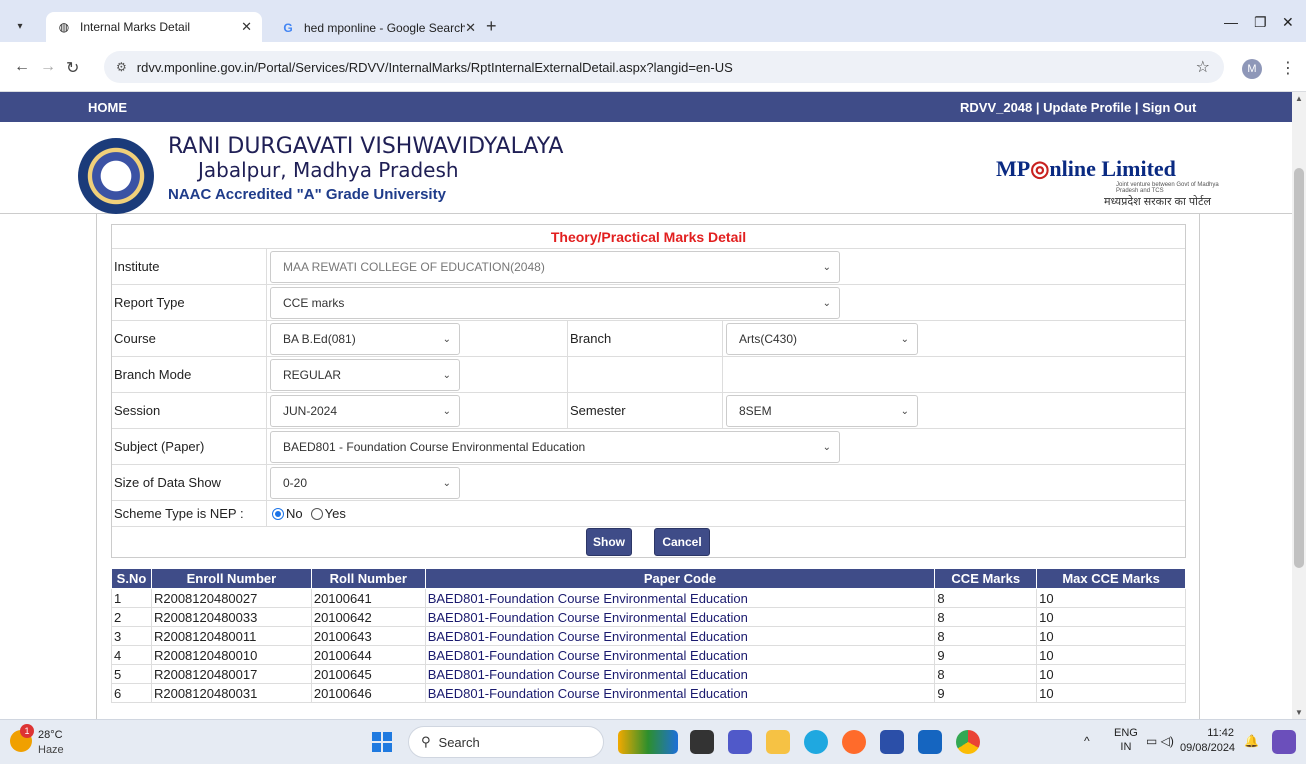 Image resolution: width=1306 pixels, height=764 pixels. Describe the element at coordinates (307, 194) in the screenshot. I see `accreditation-text: NAAC Accredited "A" Grade University` at that location.